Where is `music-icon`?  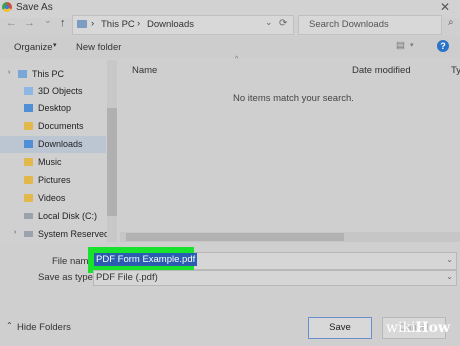
music-icon is located at coordinates (28, 162).